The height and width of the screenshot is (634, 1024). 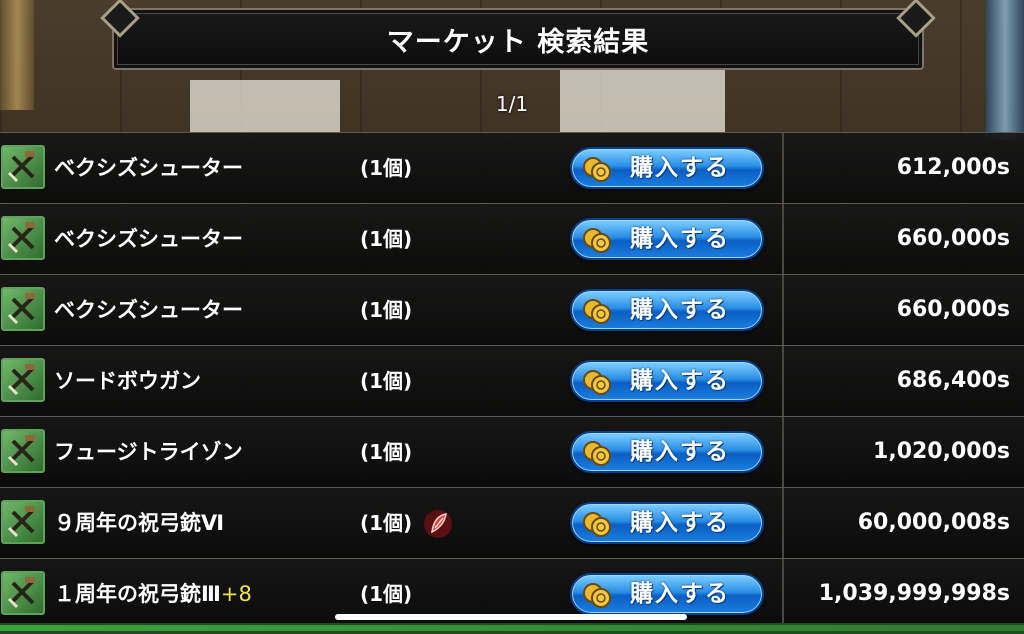 What do you see at coordinates (438, 524) in the screenshot?
I see `red-gem-icon` at bounding box center [438, 524].